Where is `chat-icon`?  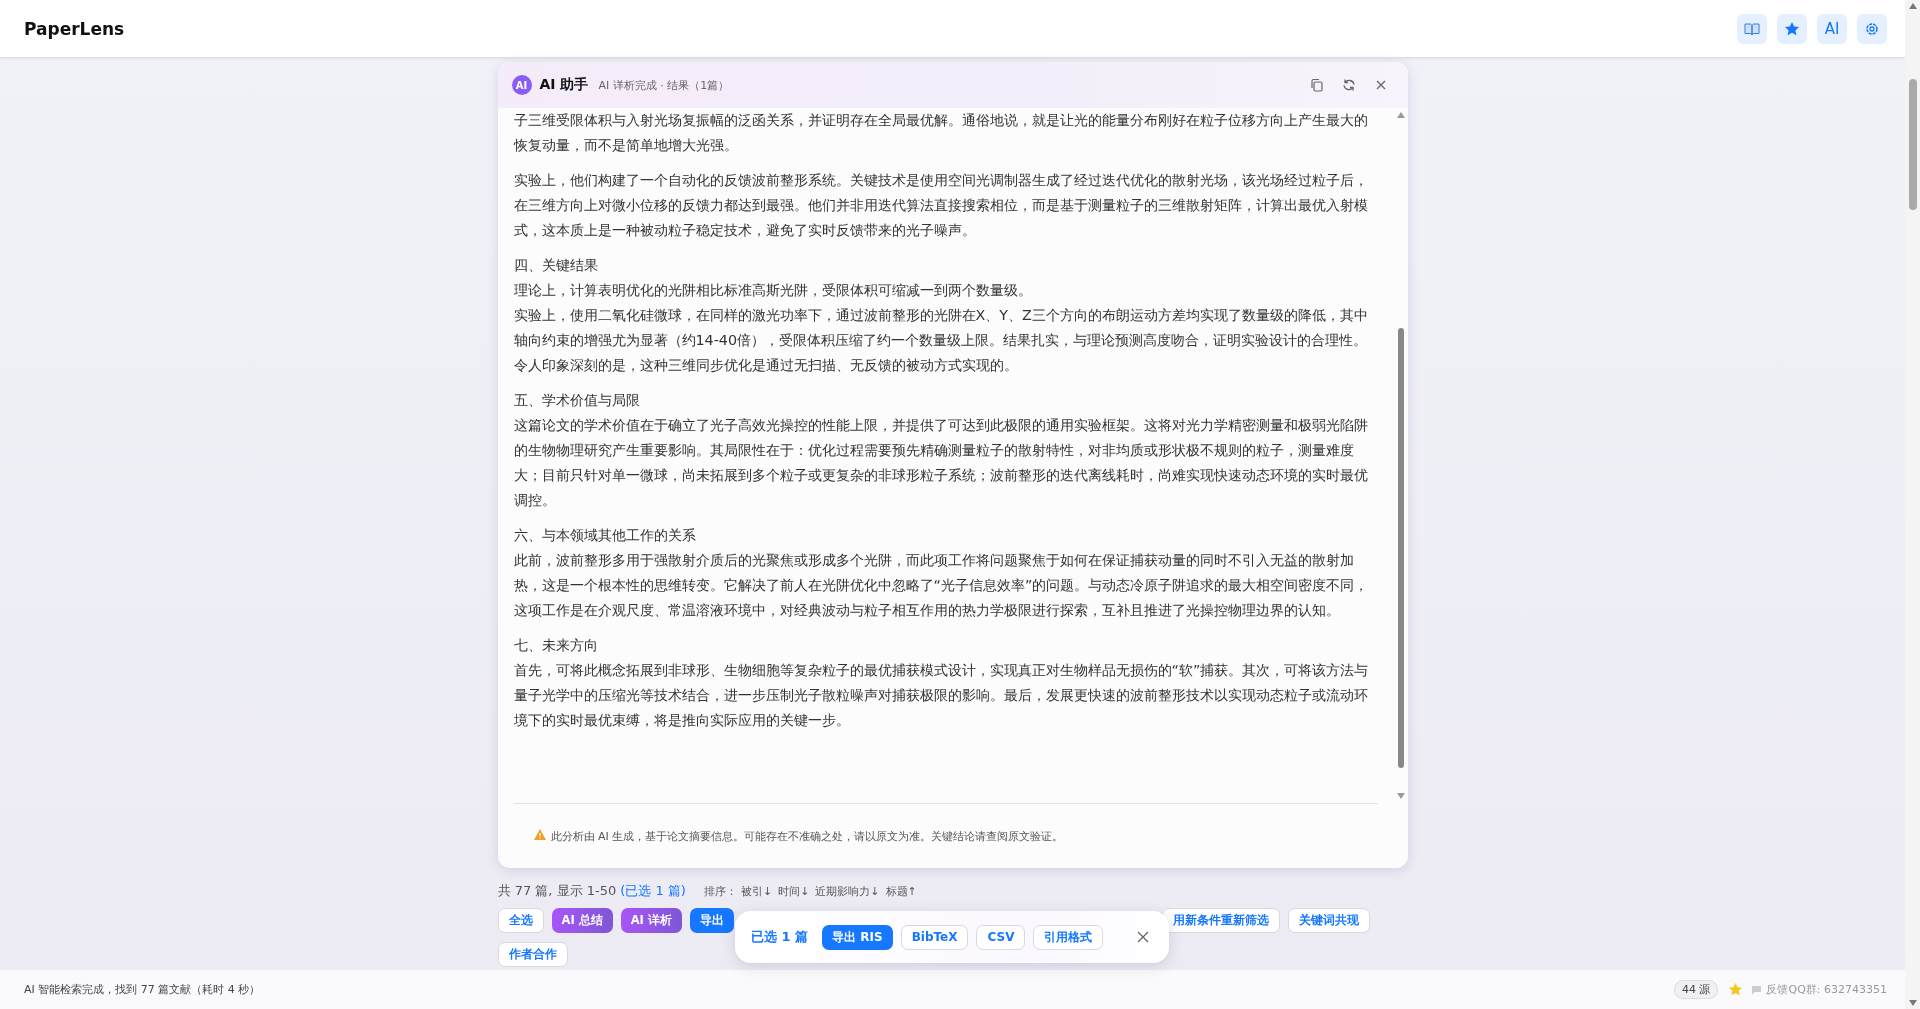 chat-icon is located at coordinates (1757, 989).